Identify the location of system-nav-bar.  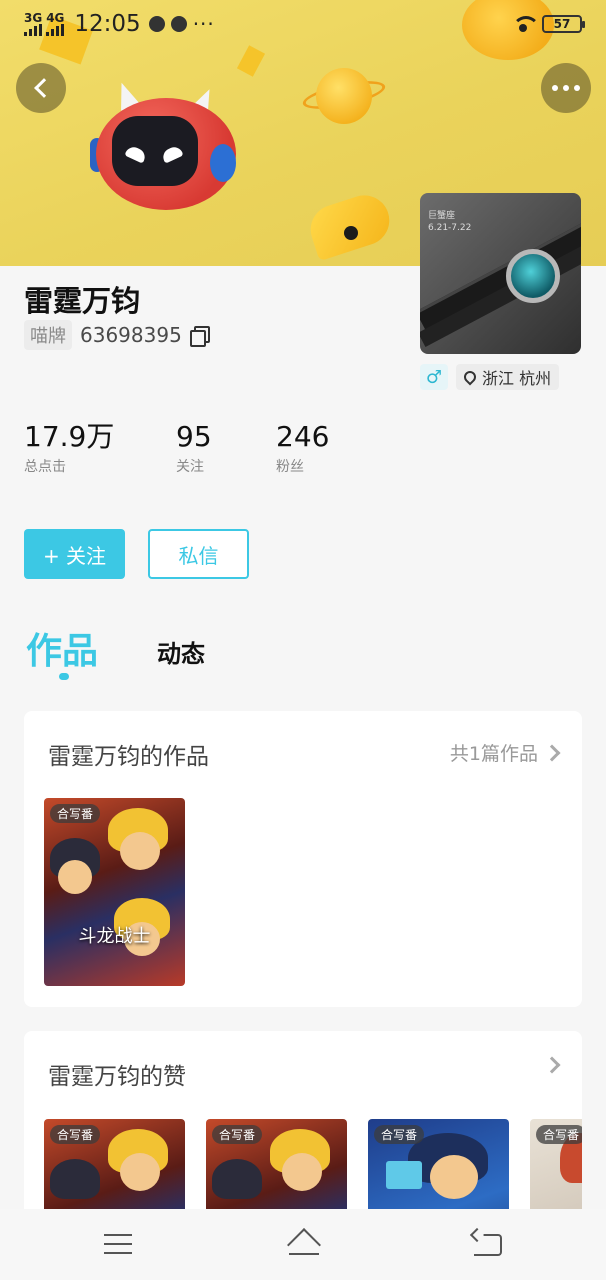
(303, 1244).